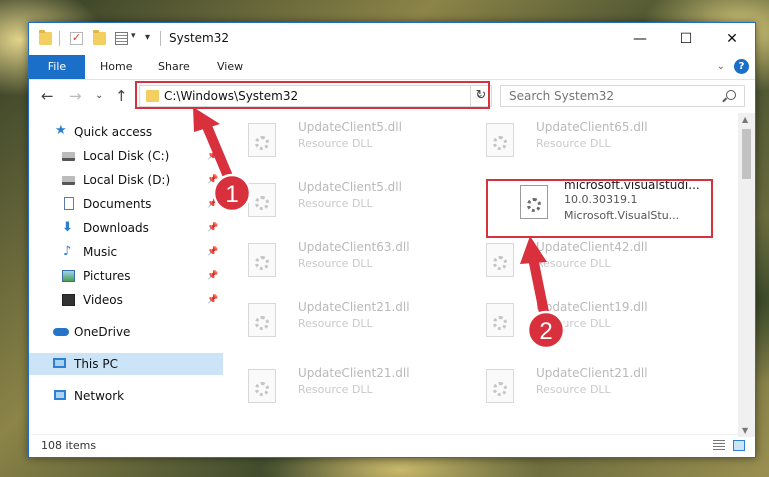 This screenshot has height=477, width=769. Describe the element at coordinates (126, 364) in the screenshot. I see `sidebar-item-this-pc: This PC` at that location.